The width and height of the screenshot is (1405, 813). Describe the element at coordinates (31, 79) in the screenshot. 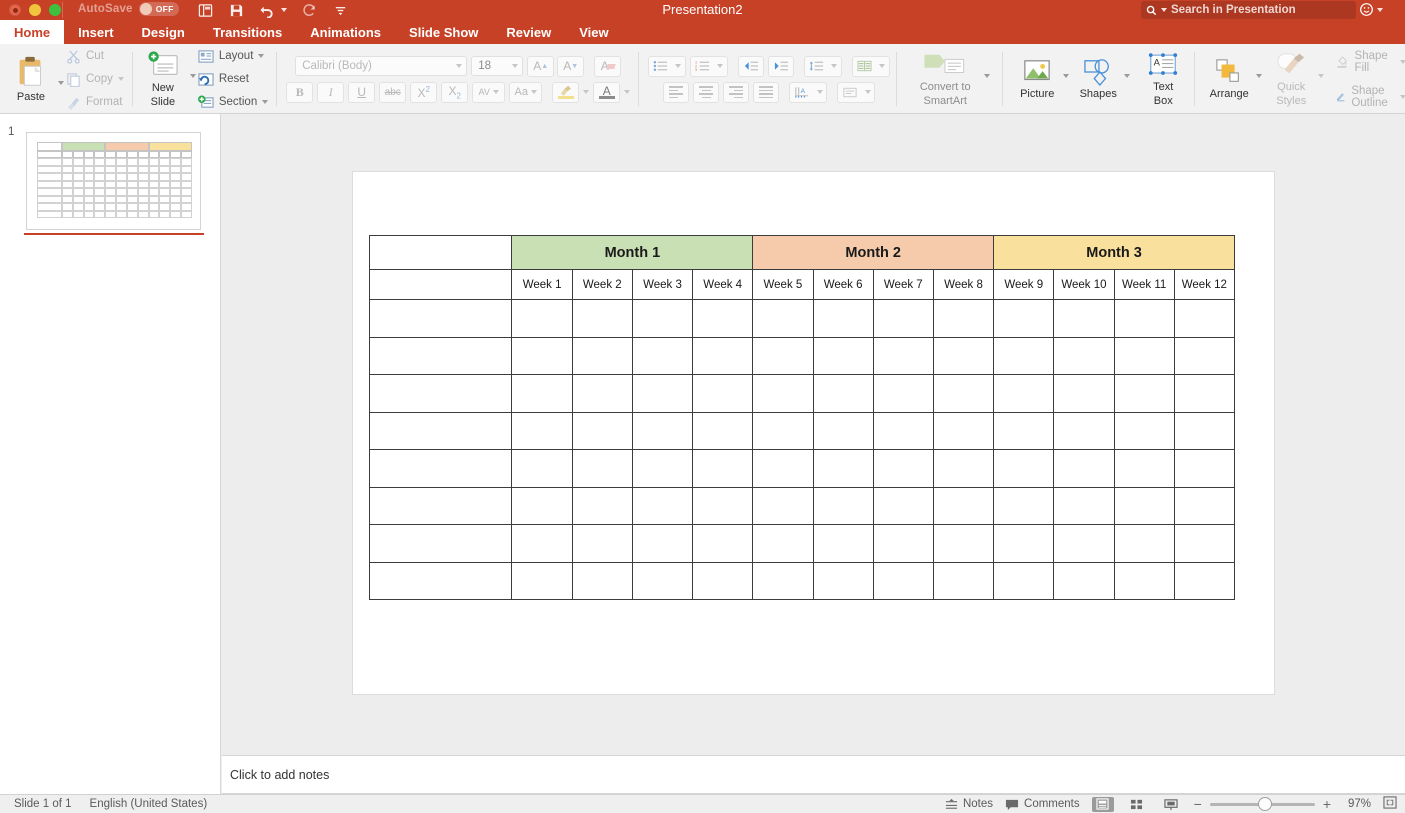

I see `paste-button: Paste` at that location.